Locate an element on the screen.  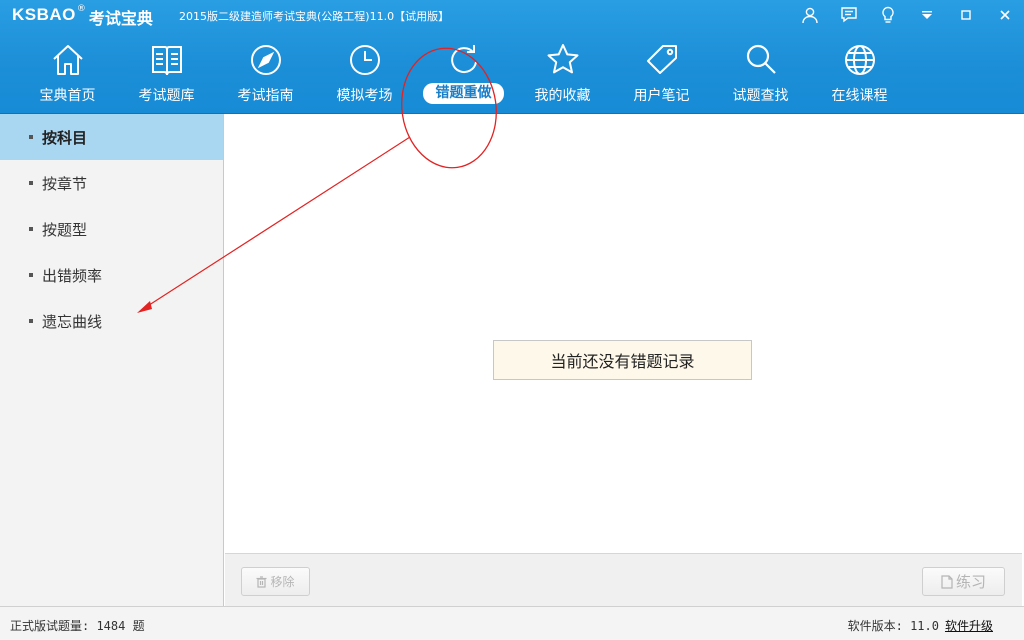
version-info: 软件版本: 11.0 软件升级 is located at coordinates (920, 625).